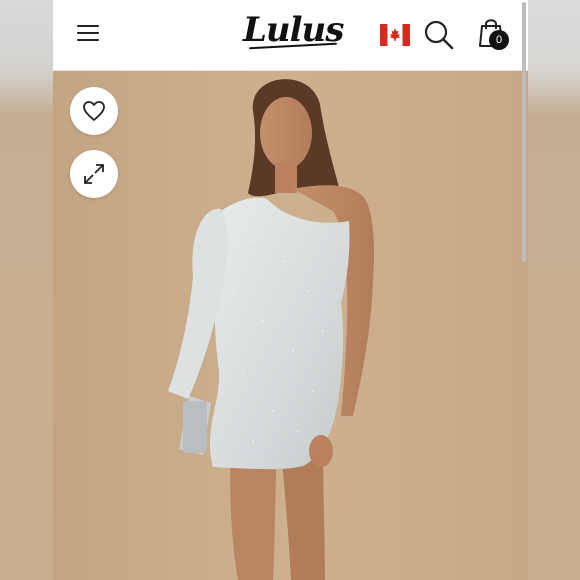  What do you see at coordinates (524, 132) in the screenshot?
I see `scrollbar` at bounding box center [524, 132].